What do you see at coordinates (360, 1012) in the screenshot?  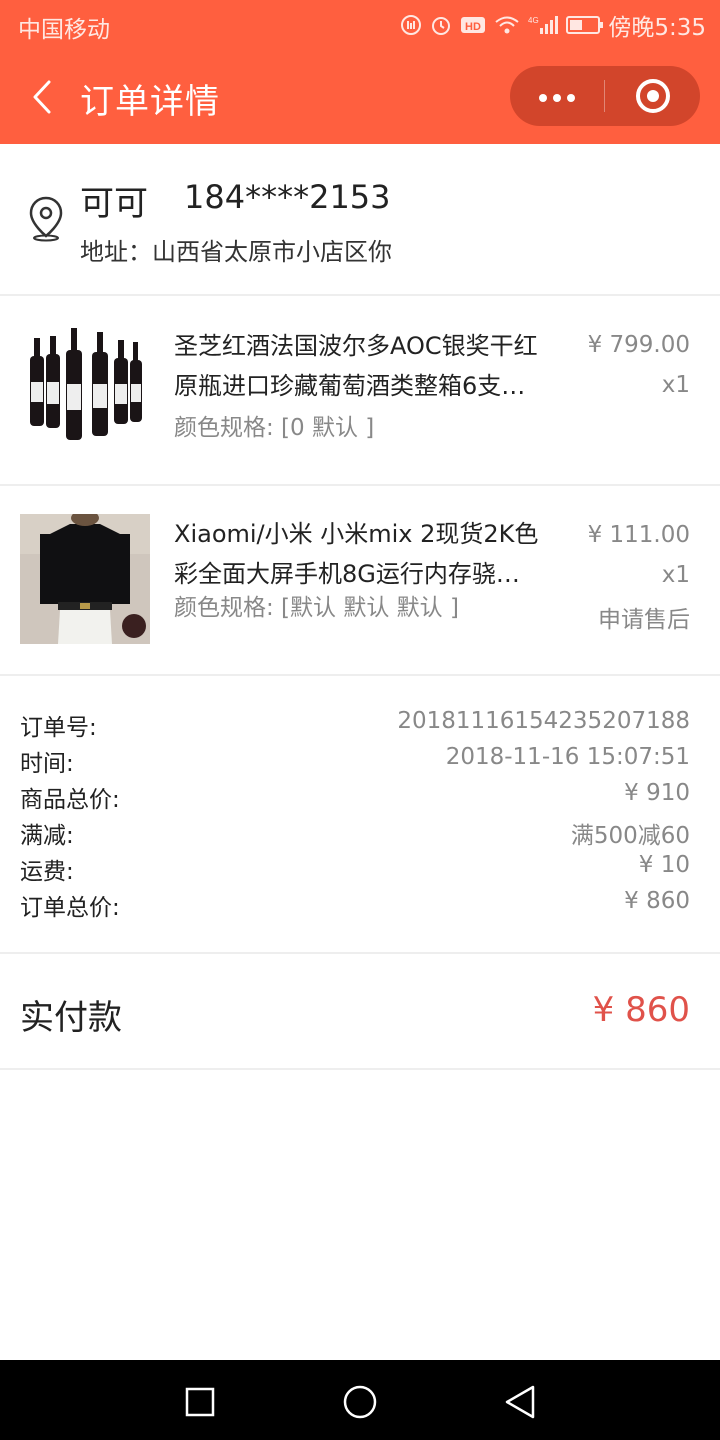 I see `amount-paid-section: 实付款 ¥ 860` at bounding box center [360, 1012].